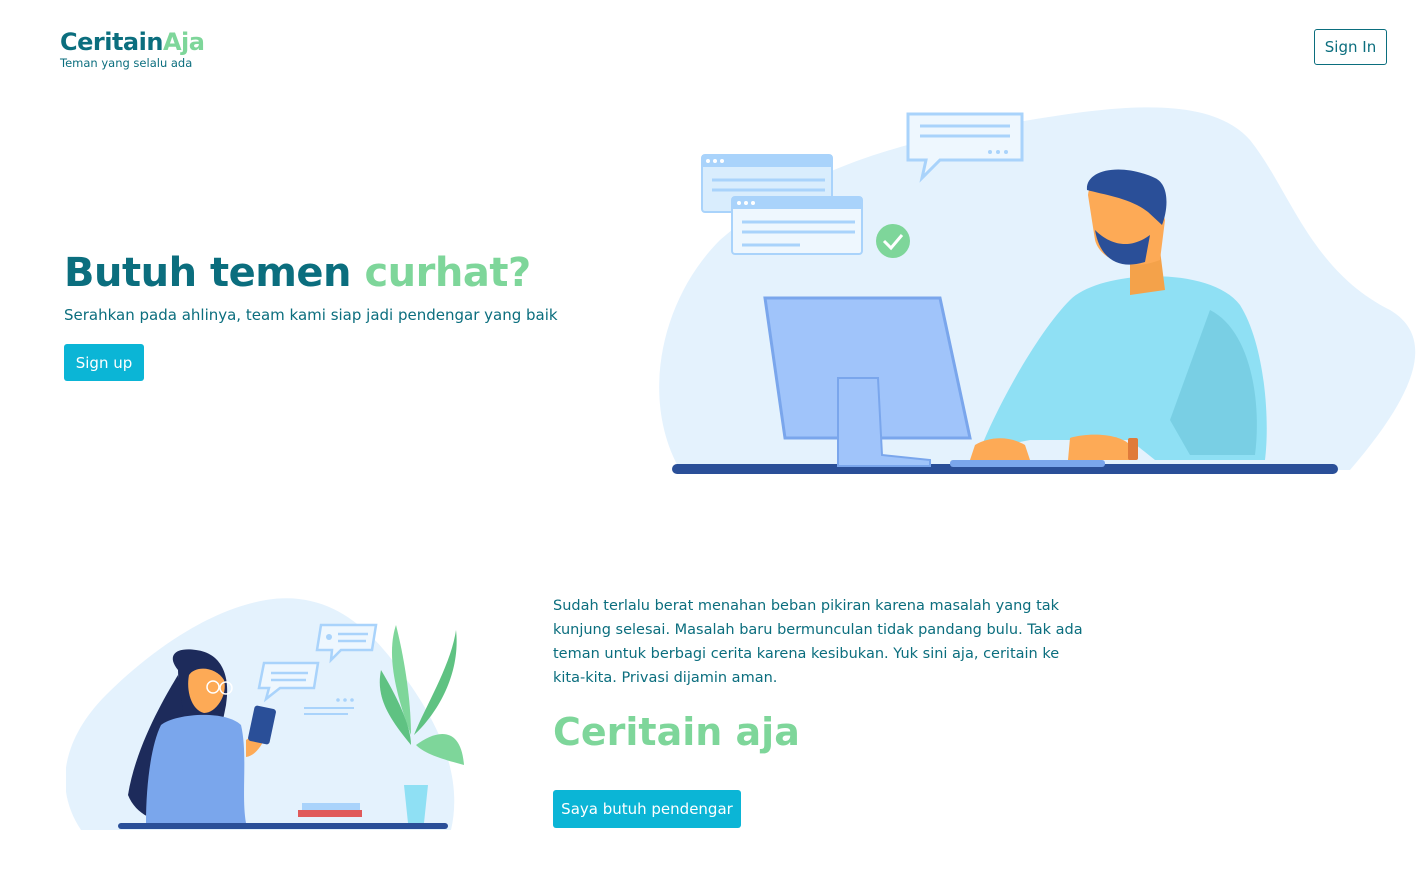 The width and height of the screenshot is (1423, 881). I want to click on brand-name-part1: Ceritain, so click(111, 42).